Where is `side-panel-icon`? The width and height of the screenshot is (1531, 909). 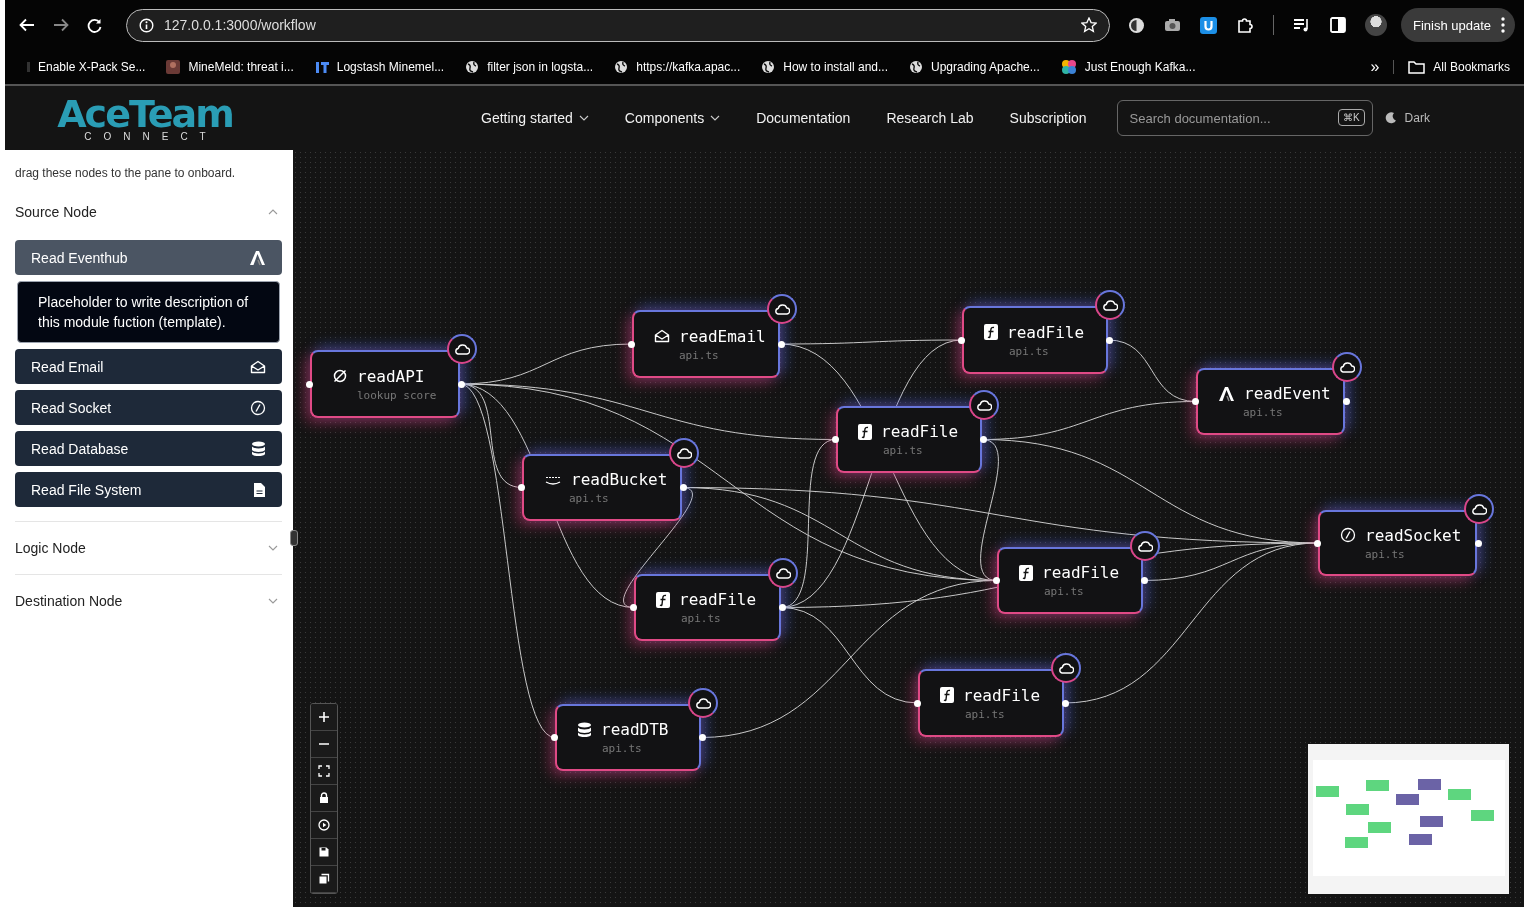
side-panel-icon is located at coordinates (1338, 25).